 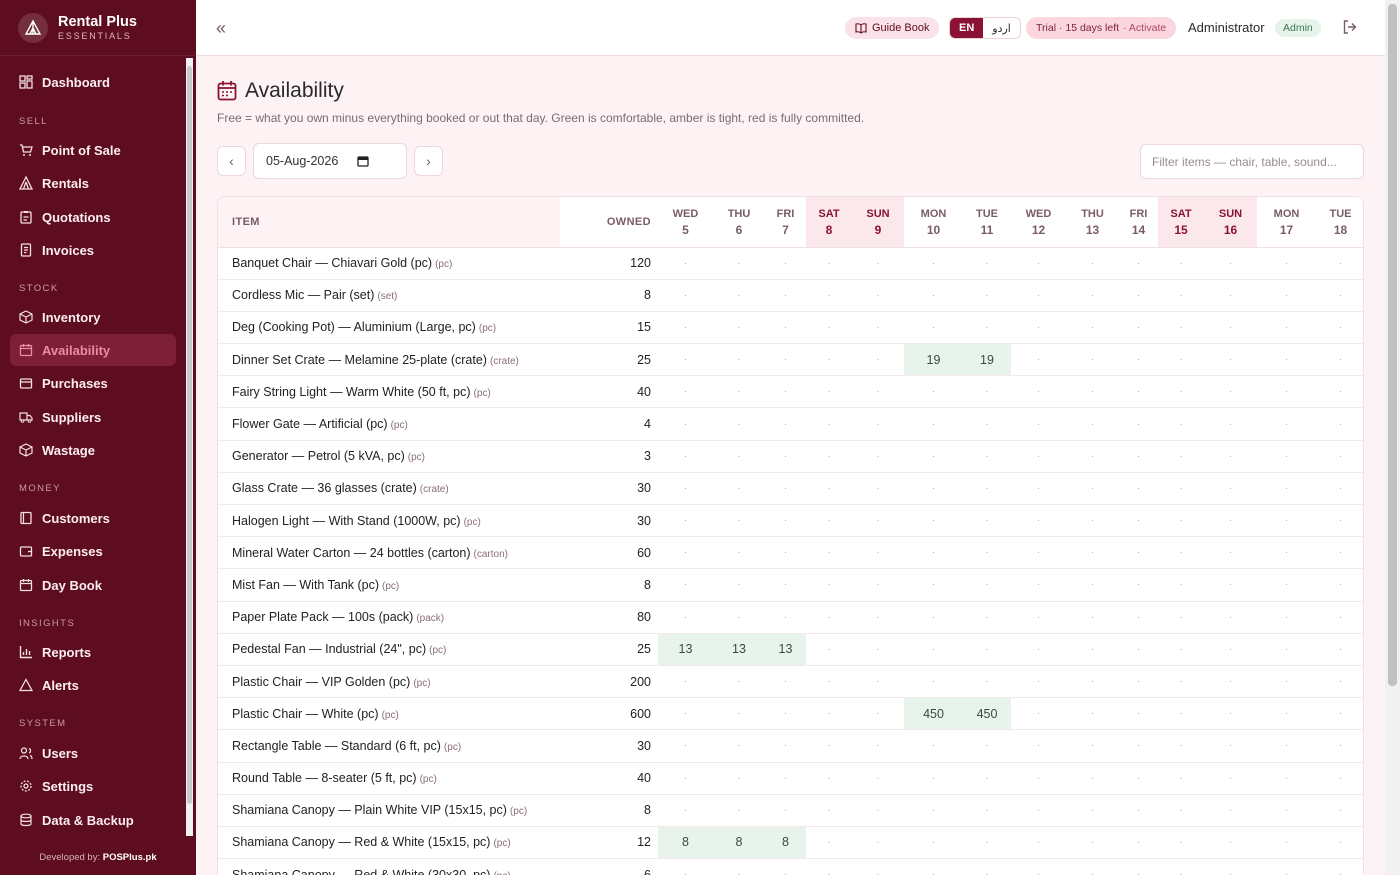 What do you see at coordinates (231, 161) in the screenshot?
I see `prev-date-button: ‹` at bounding box center [231, 161].